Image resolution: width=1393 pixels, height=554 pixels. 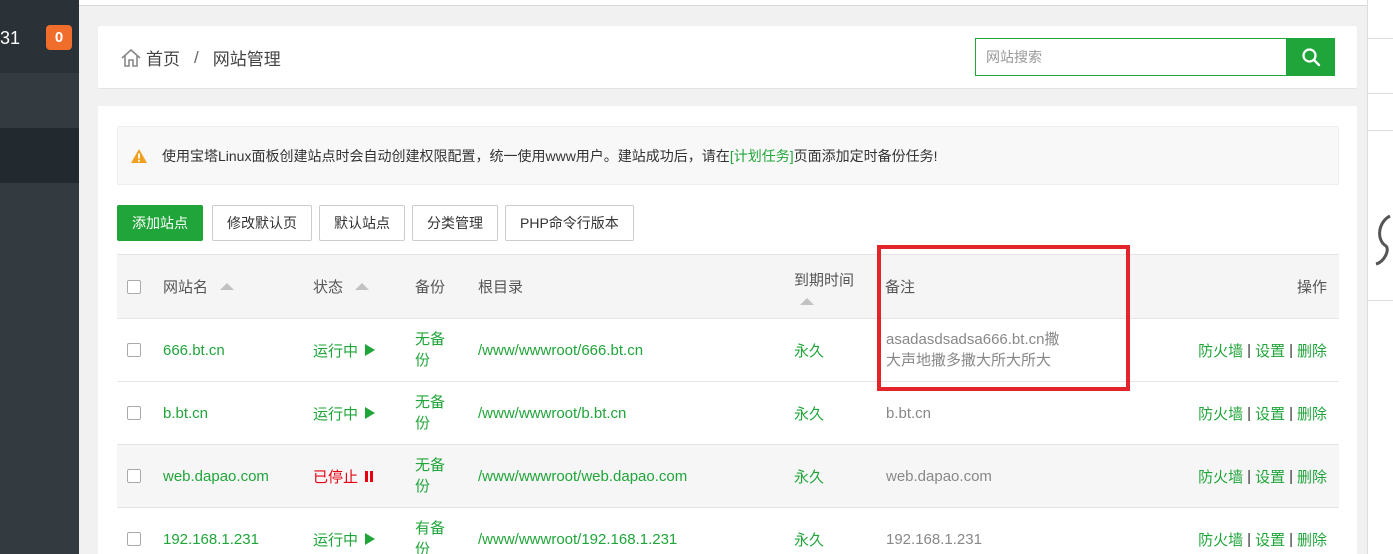 What do you see at coordinates (1311, 287) in the screenshot?
I see `header-actions: 操作` at bounding box center [1311, 287].